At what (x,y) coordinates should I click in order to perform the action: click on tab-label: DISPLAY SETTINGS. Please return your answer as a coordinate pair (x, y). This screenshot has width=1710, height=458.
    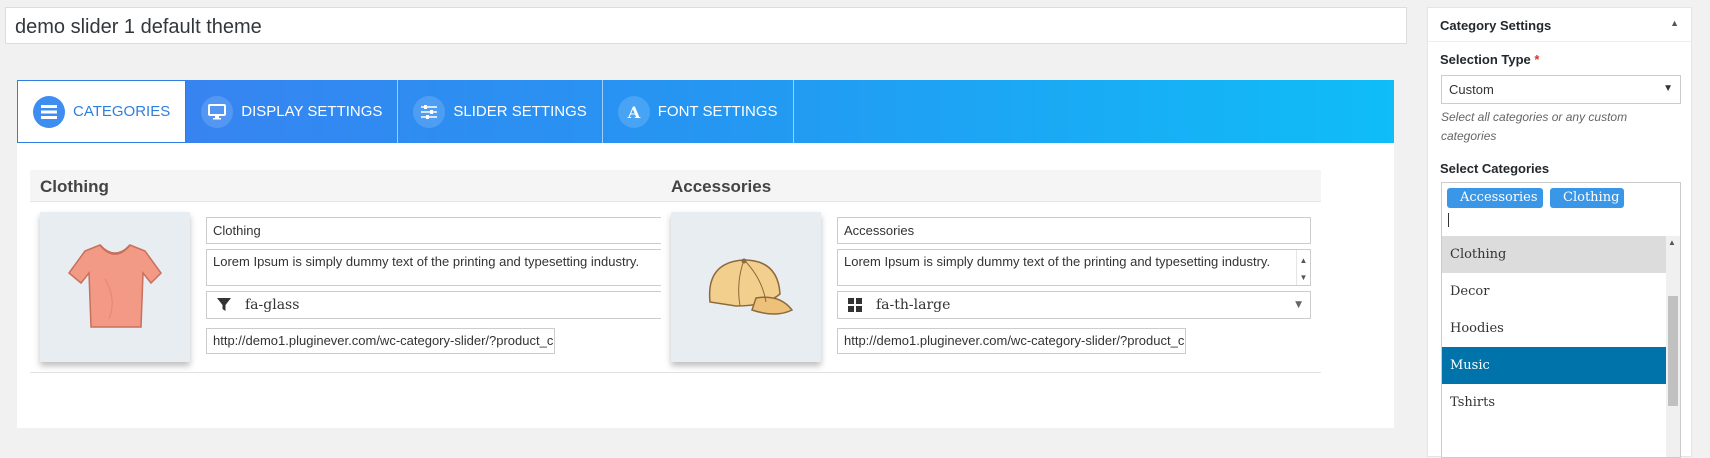
    Looking at the image, I should click on (312, 111).